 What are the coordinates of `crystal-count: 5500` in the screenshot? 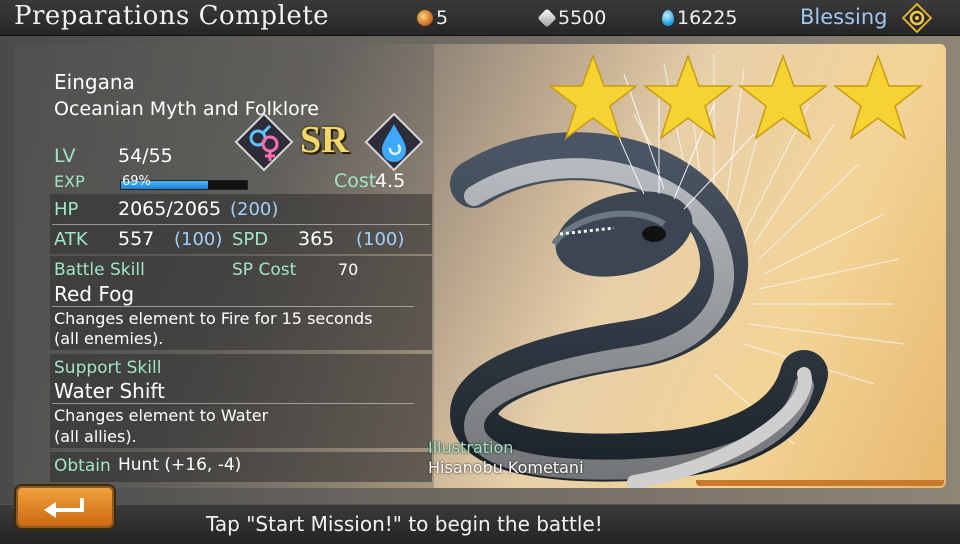 It's located at (582, 18).